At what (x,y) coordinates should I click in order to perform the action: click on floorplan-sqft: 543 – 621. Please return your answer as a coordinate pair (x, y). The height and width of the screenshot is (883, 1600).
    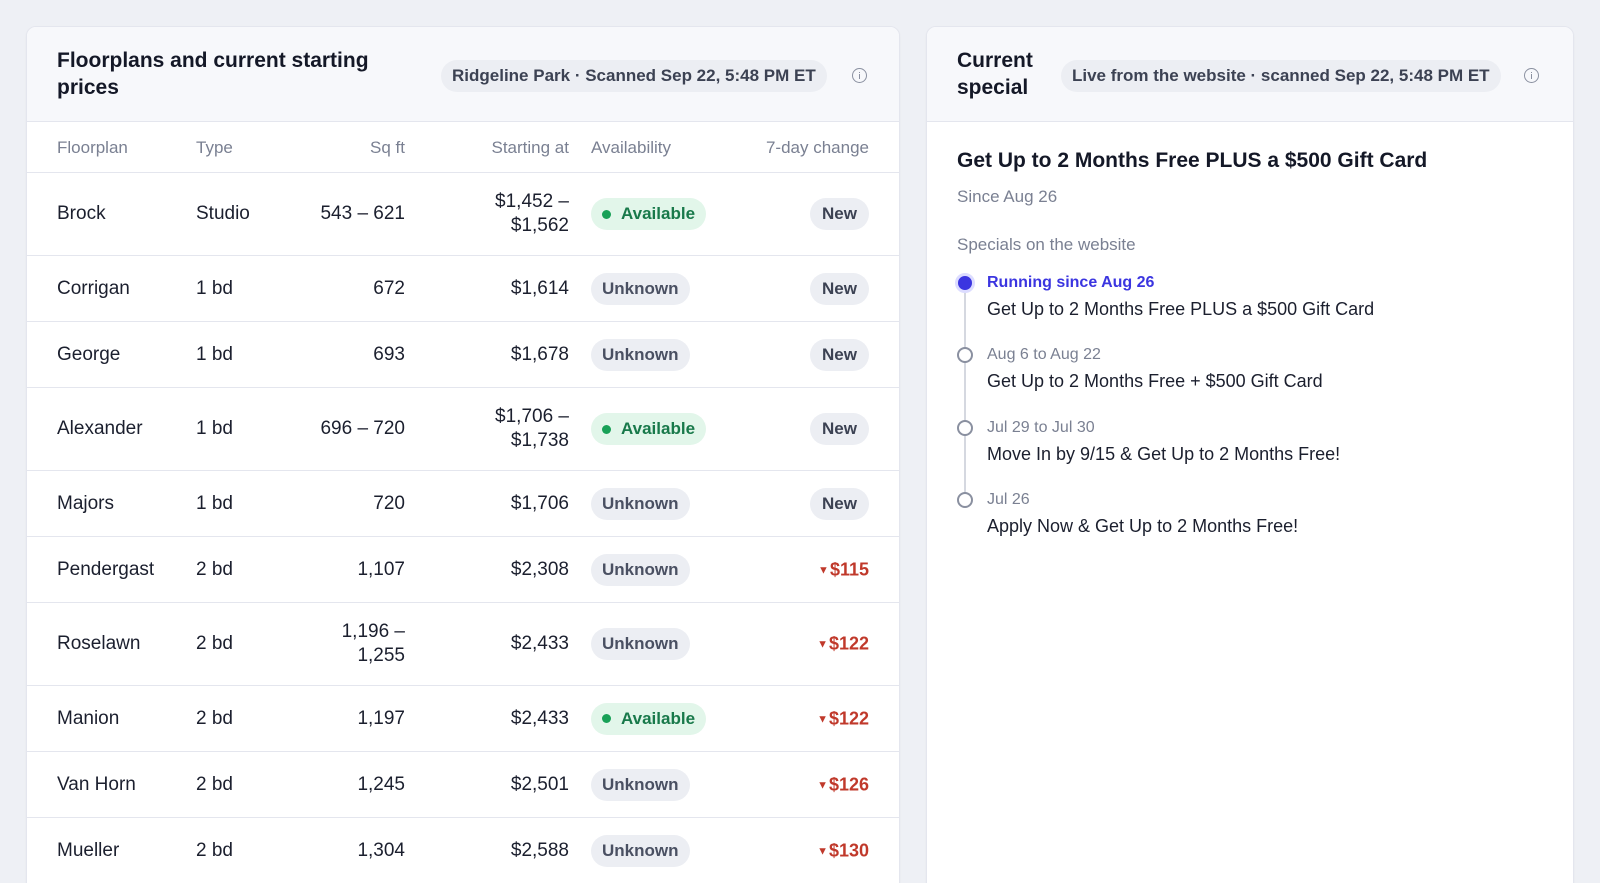
    Looking at the image, I should click on (362, 213).